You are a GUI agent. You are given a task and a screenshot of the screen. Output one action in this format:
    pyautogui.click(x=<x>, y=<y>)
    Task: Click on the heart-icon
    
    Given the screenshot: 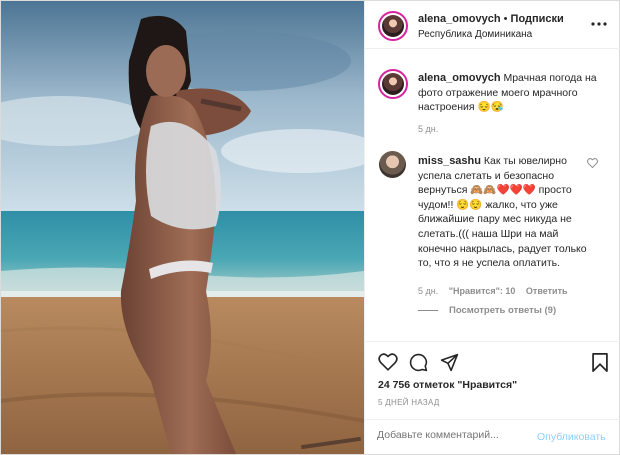 What is the action you would take?
    pyautogui.click(x=388, y=362)
    